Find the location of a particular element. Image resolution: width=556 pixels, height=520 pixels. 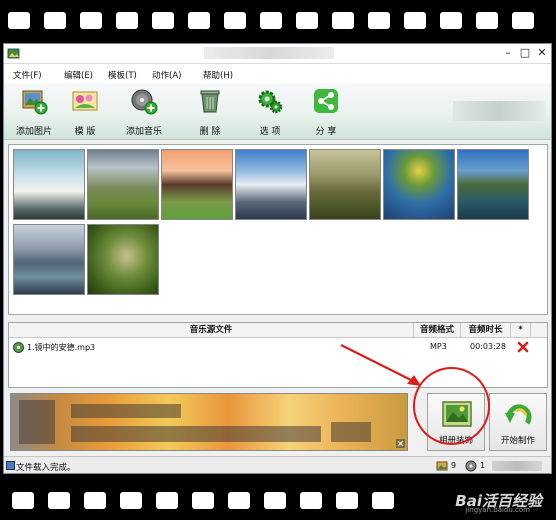

gear-icon is located at coordinates (270, 102).